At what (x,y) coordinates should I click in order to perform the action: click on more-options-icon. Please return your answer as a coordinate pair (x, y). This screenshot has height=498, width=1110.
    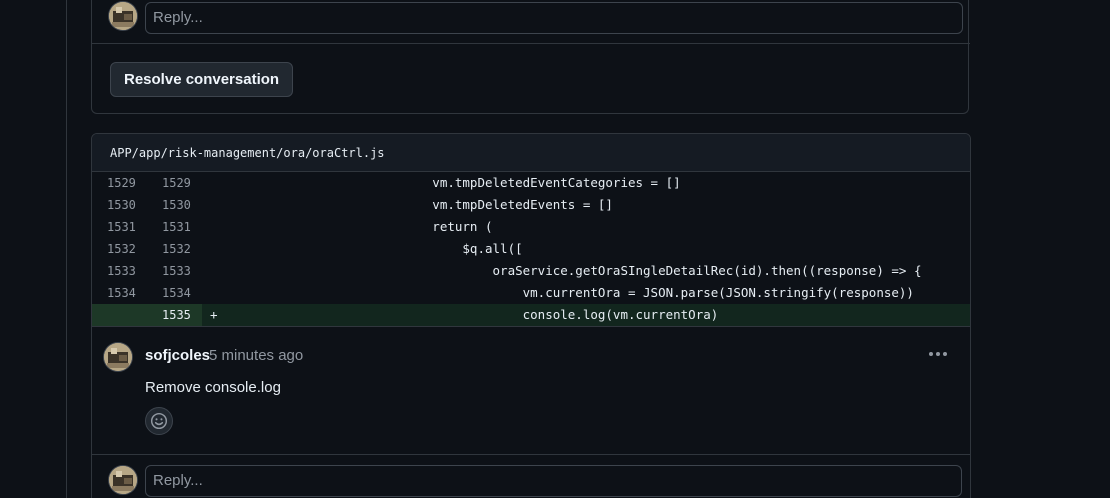
    Looking at the image, I should click on (938, 354).